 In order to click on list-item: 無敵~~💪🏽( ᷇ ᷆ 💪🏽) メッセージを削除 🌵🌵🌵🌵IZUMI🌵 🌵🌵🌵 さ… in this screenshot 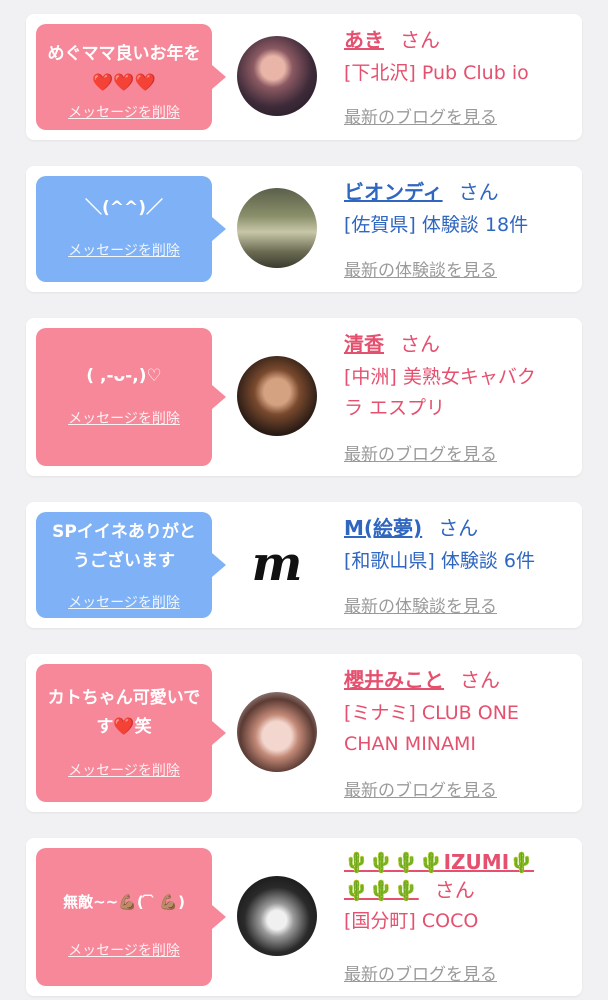, I will do `click(304, 917)`.